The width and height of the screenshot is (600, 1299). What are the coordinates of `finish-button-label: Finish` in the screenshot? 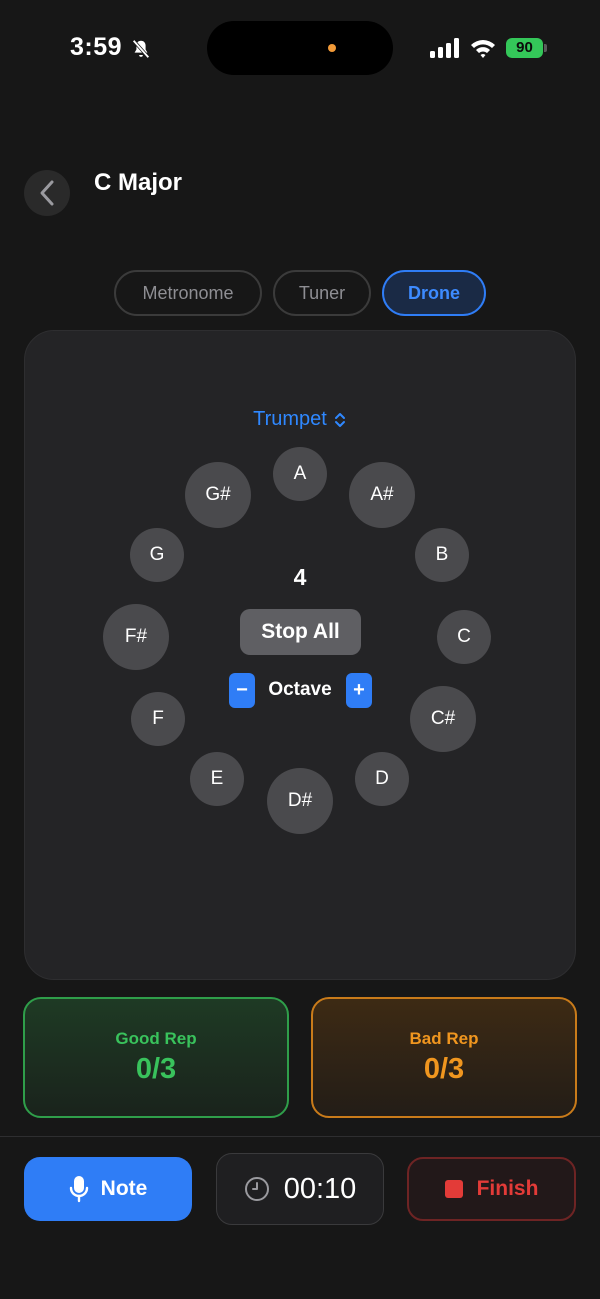 It's located at (507, 1188).